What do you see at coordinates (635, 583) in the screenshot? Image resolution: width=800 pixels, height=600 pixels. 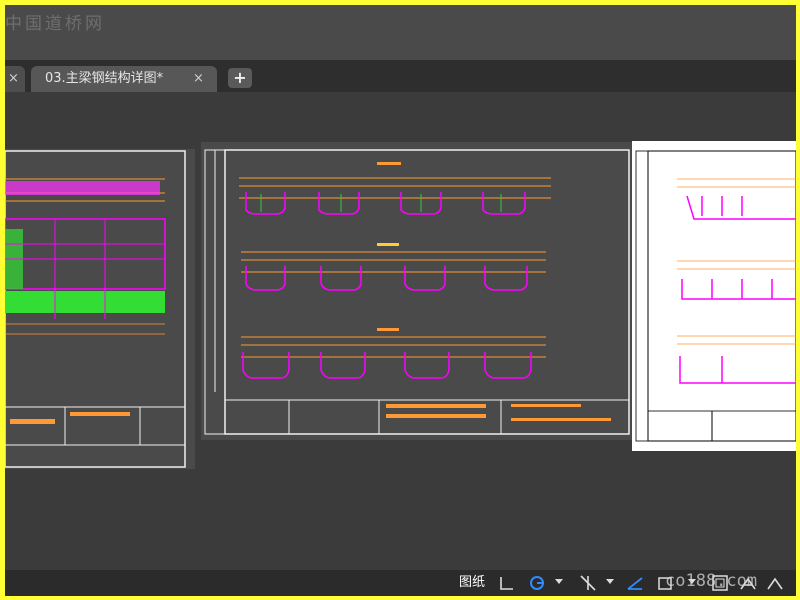 I see `isometric-drafting-icon` at bounding box center [635, 583].